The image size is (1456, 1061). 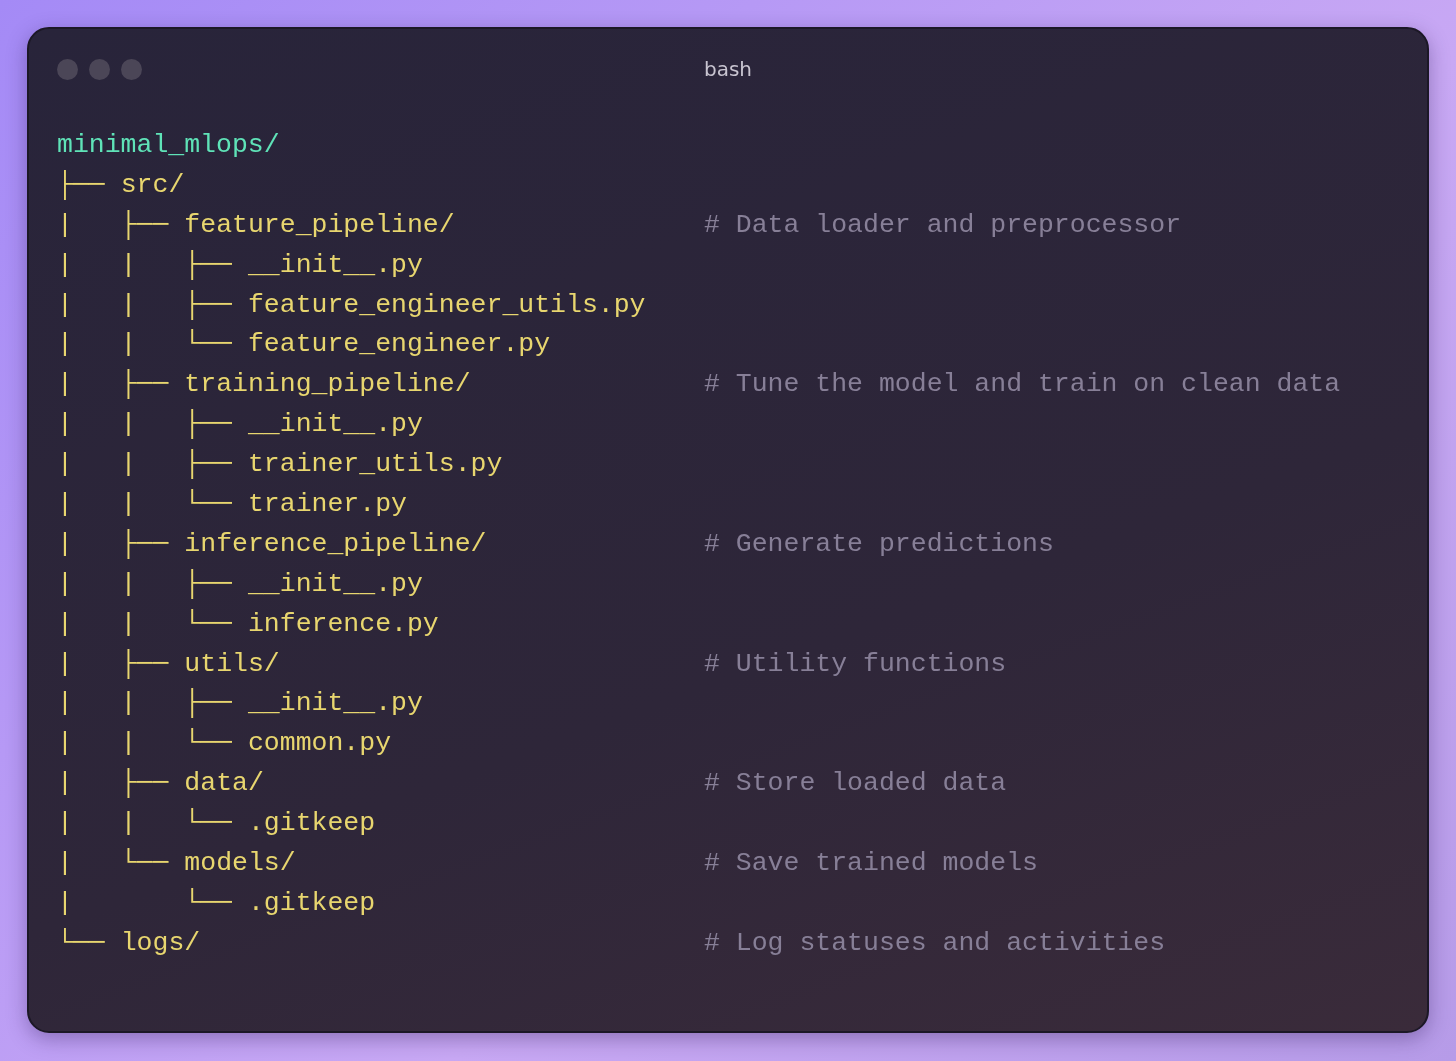 I want to click on tree-entry-name: training_pipeline/, so click(x=327, y=384).